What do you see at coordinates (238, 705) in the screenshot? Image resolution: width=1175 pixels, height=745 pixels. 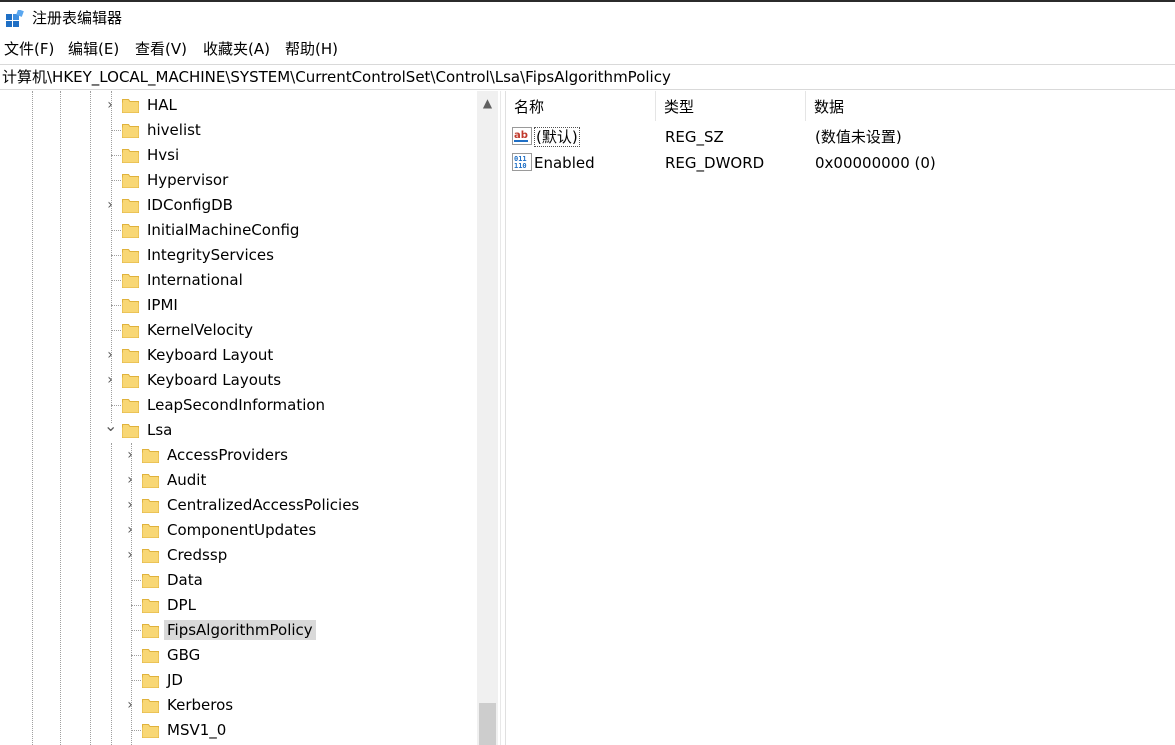 I see `tree-item-kerberos: › Kerberos` at bounding box center [238, 705].